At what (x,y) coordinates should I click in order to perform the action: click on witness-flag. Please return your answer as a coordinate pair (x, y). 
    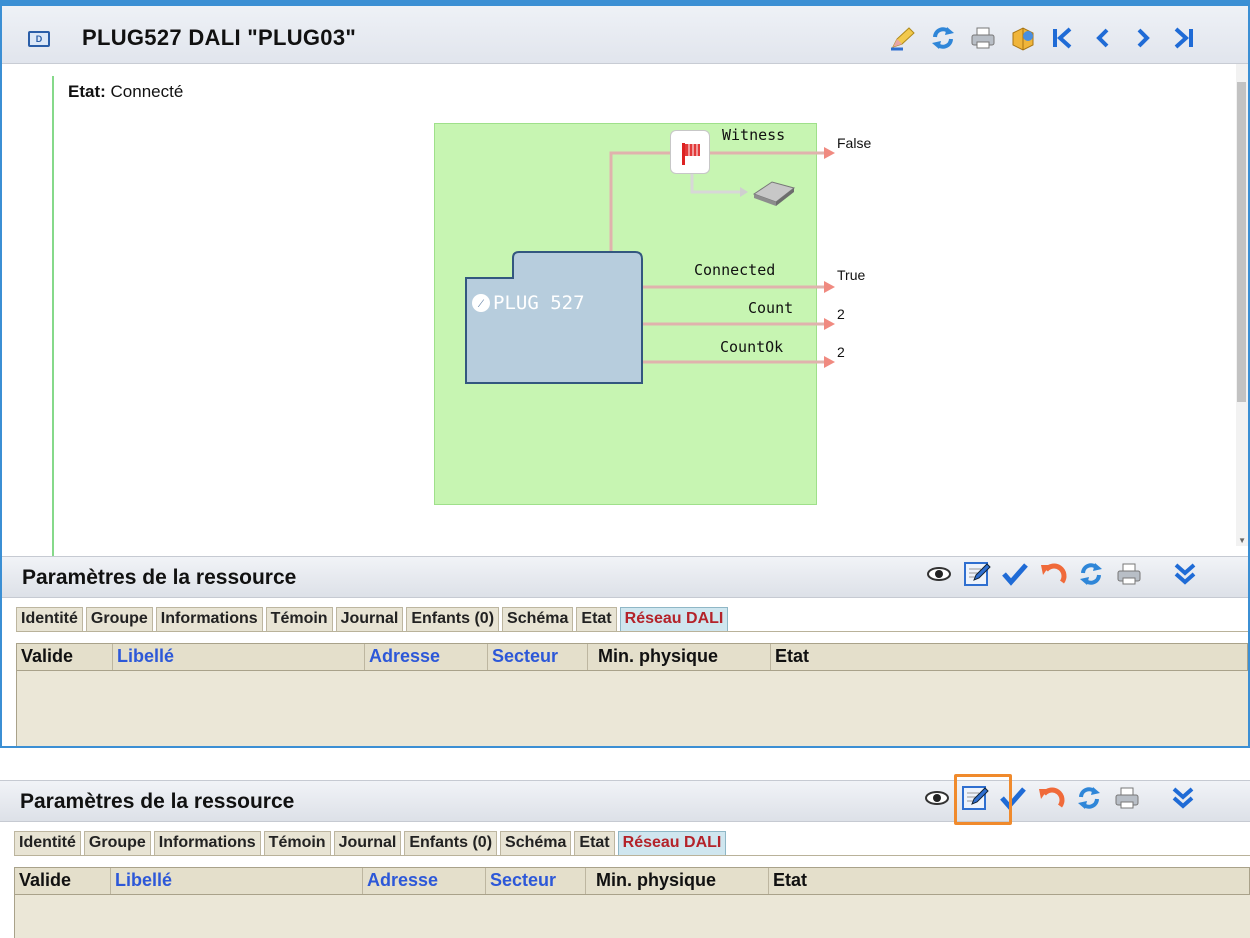
    Looking at the image, I should click on (690, 152).